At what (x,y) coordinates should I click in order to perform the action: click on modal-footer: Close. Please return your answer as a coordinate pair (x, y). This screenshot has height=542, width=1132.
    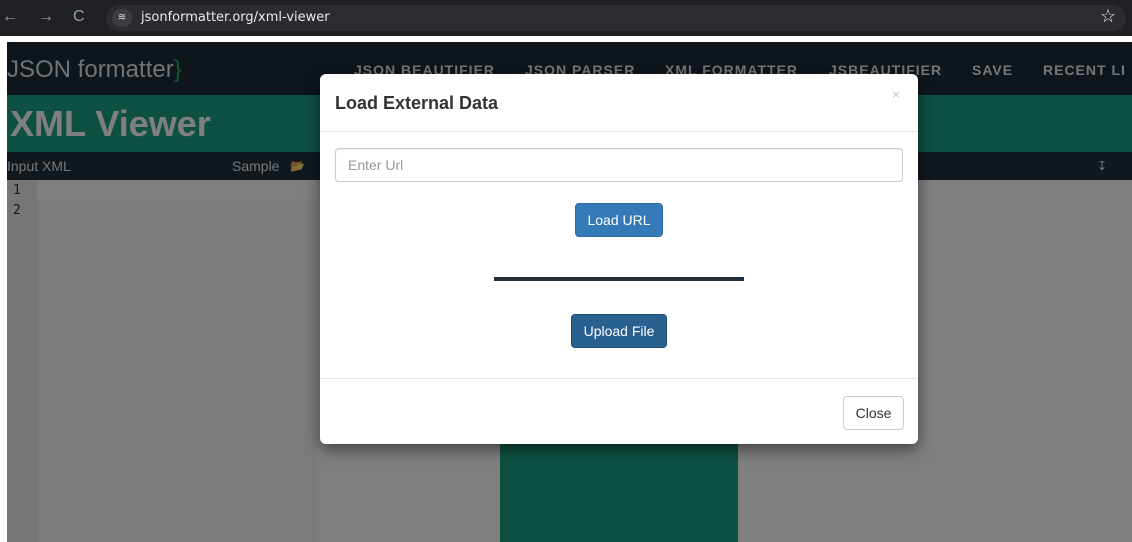
    Looking at the image, I should click on (619, 411).